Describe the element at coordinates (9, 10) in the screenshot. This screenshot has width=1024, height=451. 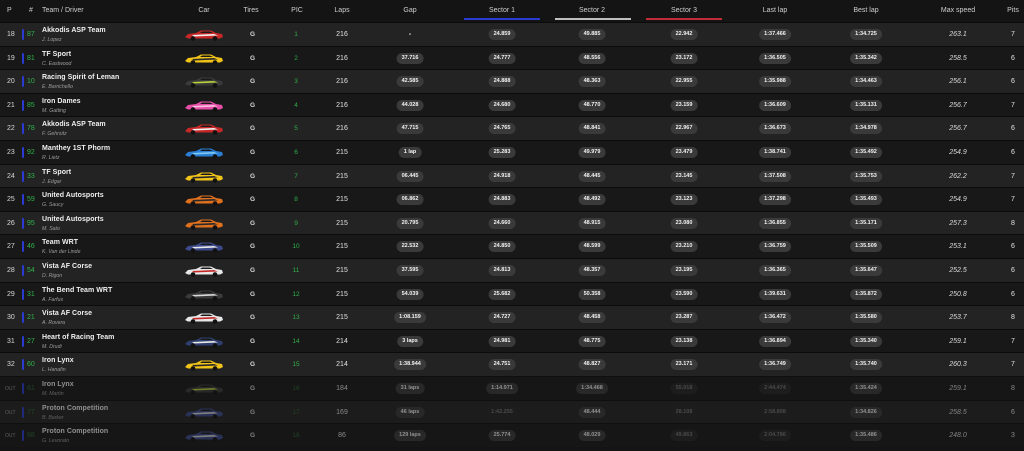
I see `col-position: P` at that location.